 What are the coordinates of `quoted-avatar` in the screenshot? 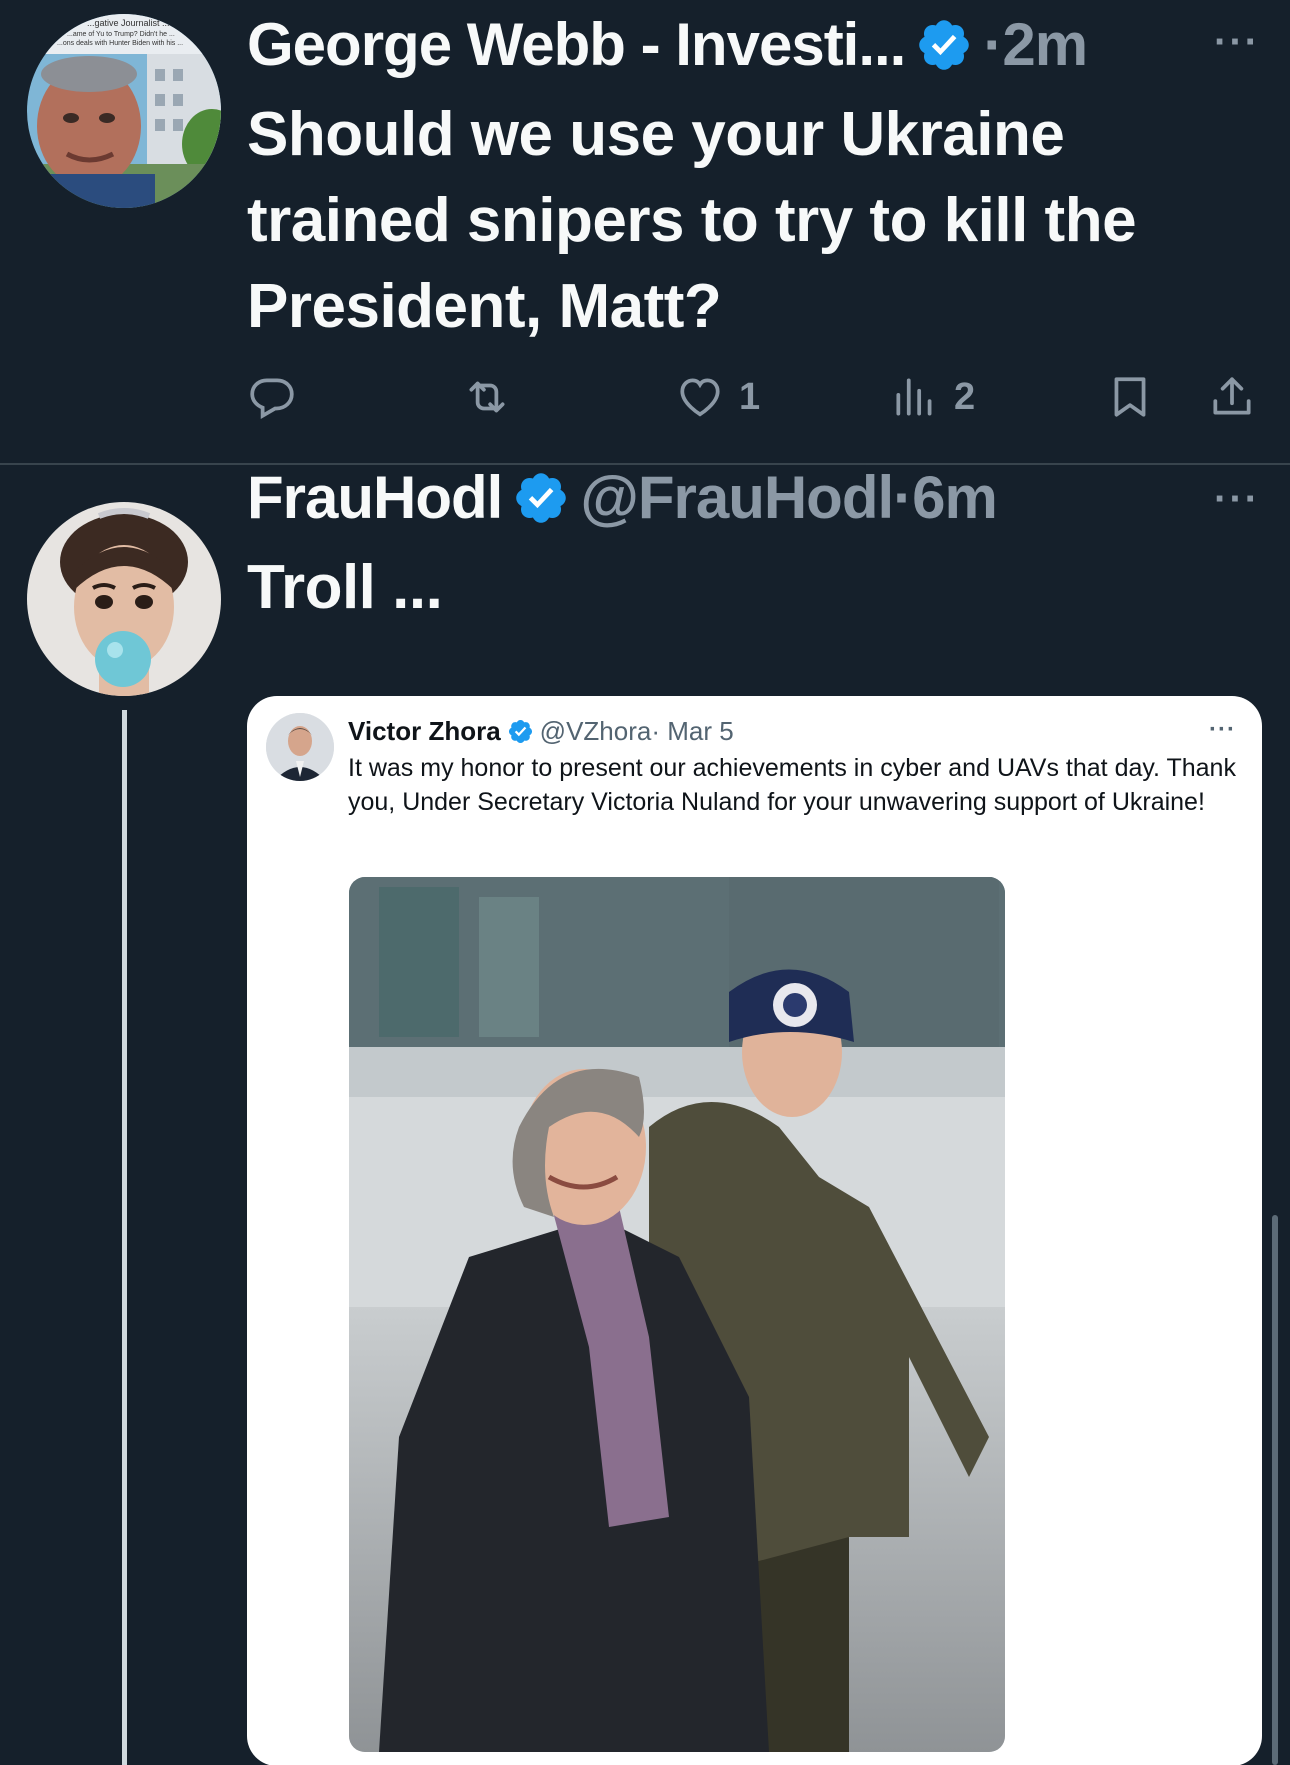 It's located at (300, 747).